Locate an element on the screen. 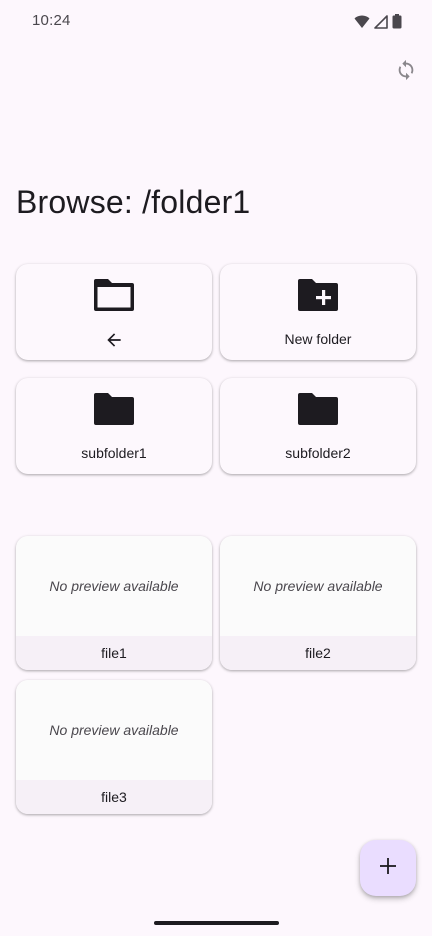 The image size is (432, 936). file-name: file2 is located at coordinates (318, 653).